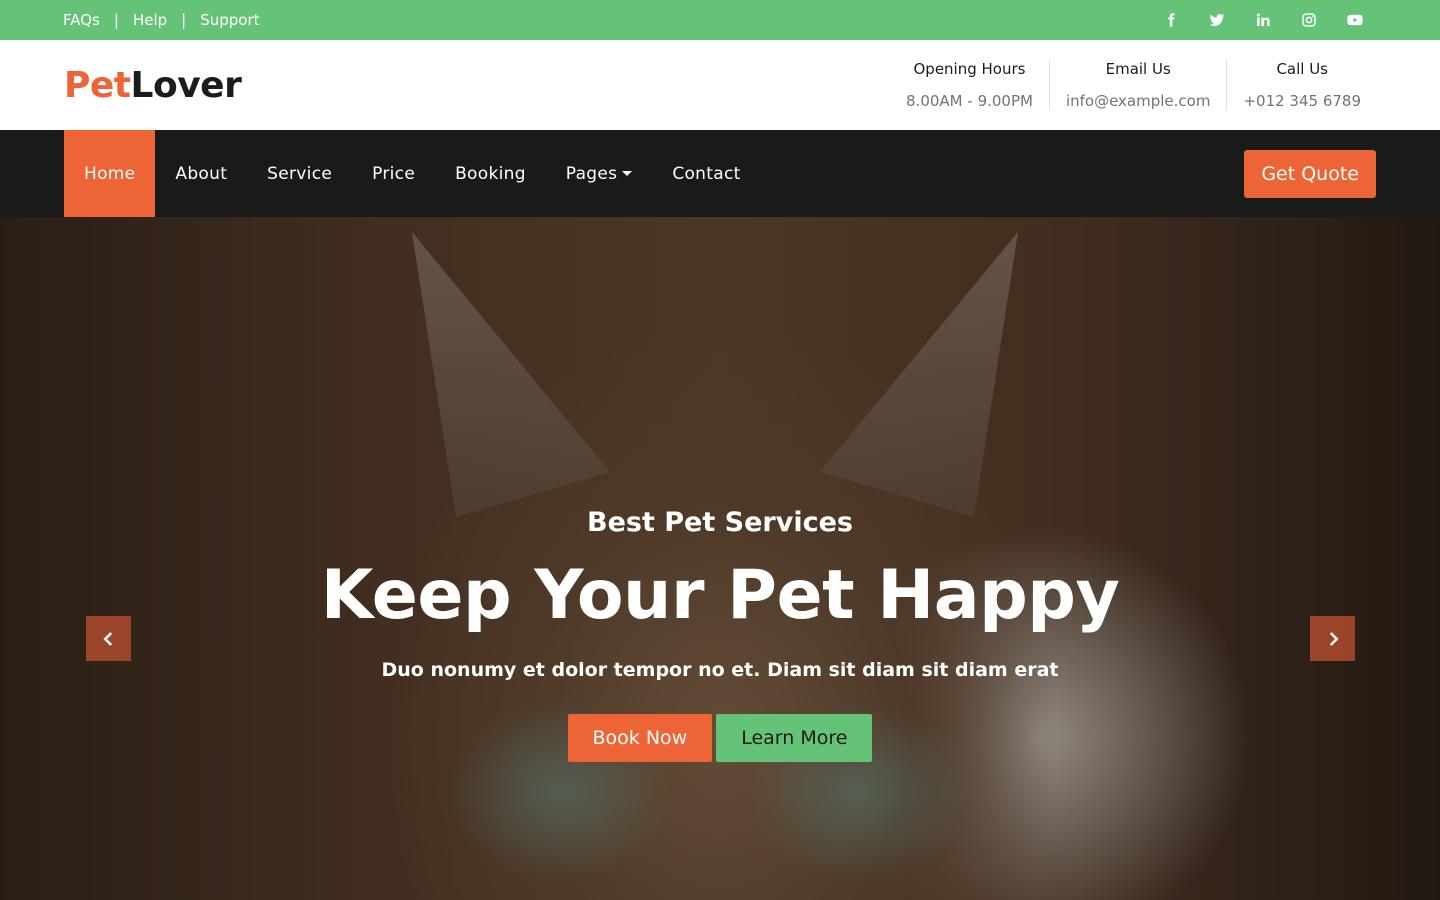 Image resolution: width=1440 pixels, height=900 pixels. I want to click on learn-more-button: Learn More, so click(794, 738).